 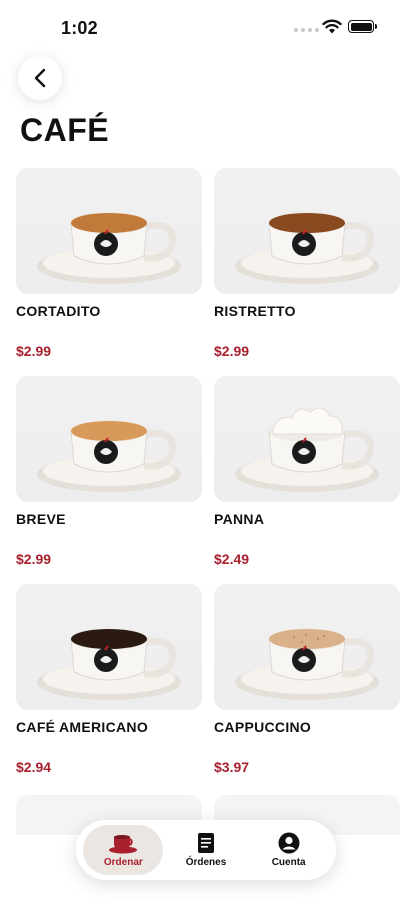 What do you see at coordinates (362, 26) in the screenshot?
I see `battery-icon` at bounding box center [362, 26].